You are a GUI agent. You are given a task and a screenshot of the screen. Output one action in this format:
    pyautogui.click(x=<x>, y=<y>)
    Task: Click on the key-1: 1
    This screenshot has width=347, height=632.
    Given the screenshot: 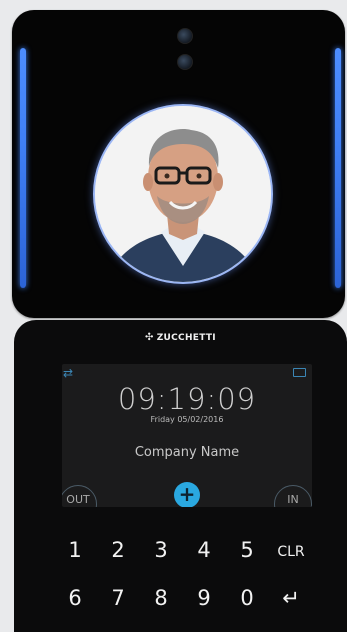 What is the action you would take?
    pyautogui.click(x=75, y=550)
    